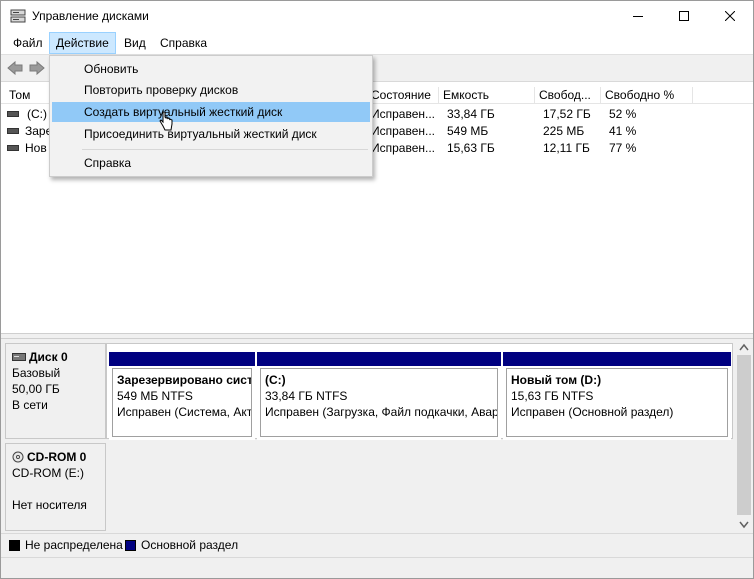  Describe the element at coordinates (275, 380) in the screenshot. I see `partition-name: (C:)` at that location.